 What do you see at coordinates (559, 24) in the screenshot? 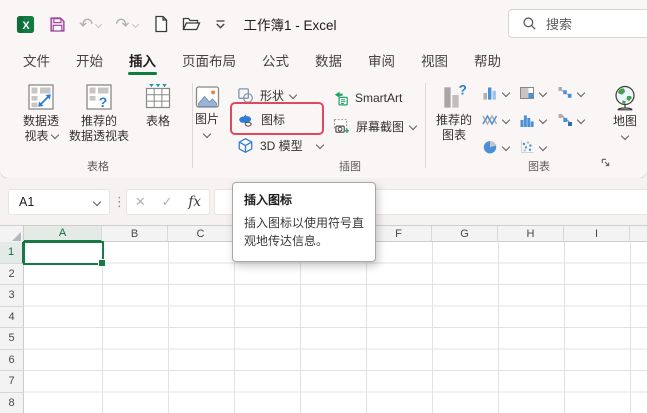
I see `search-label: 搜索` at bounding box center [559, 24].